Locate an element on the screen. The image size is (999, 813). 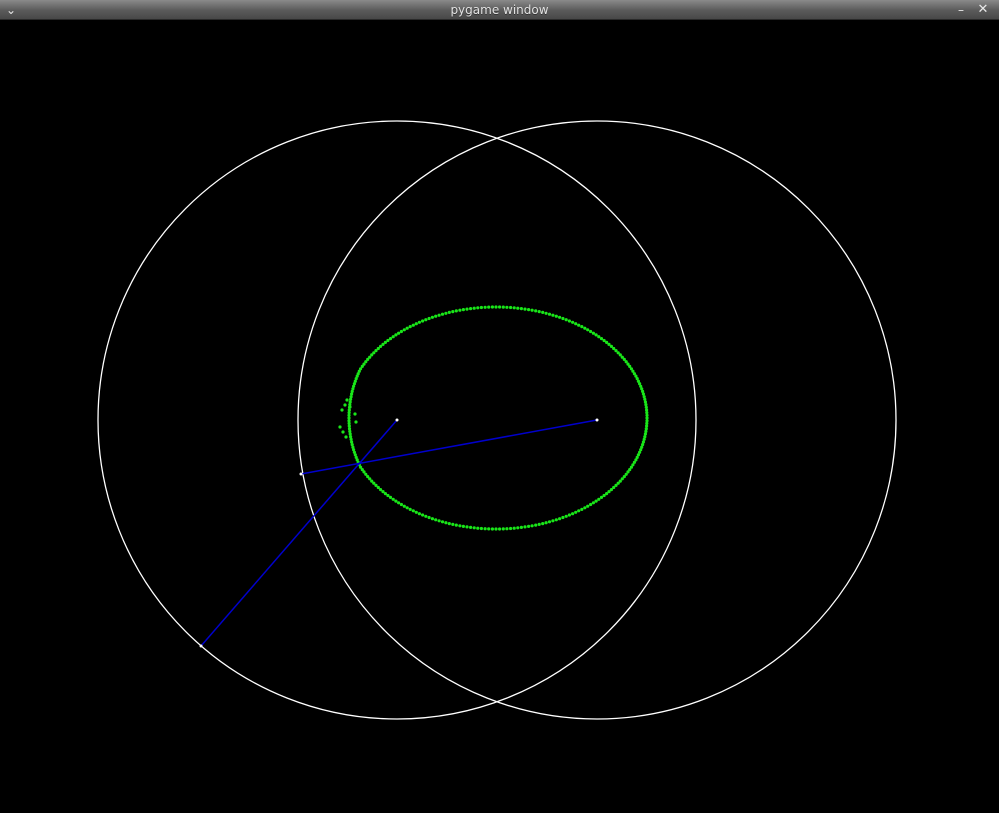
left-arm-end-joint is located at coordinates (201, 646).